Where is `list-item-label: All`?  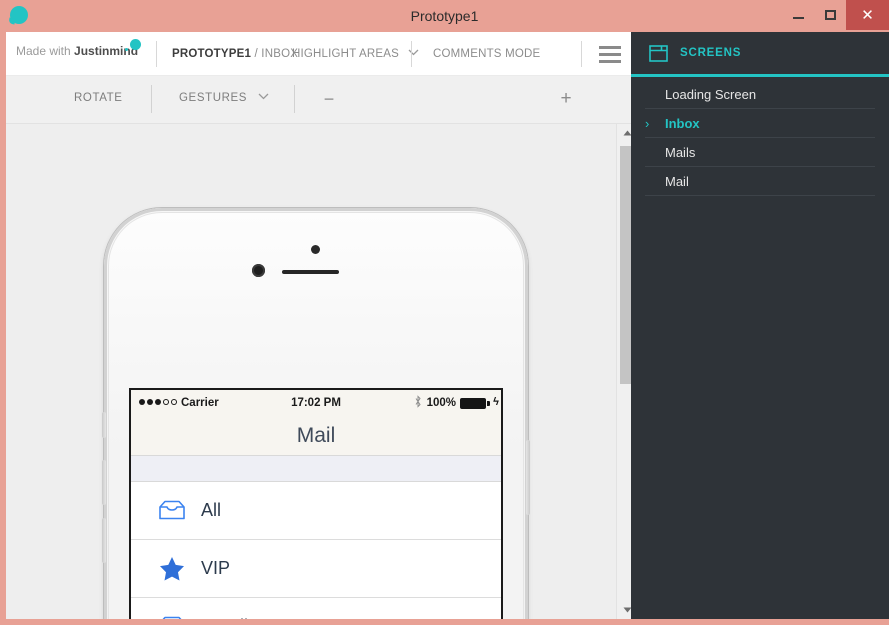 list-item-label: All is located at coordinates (211, 510).